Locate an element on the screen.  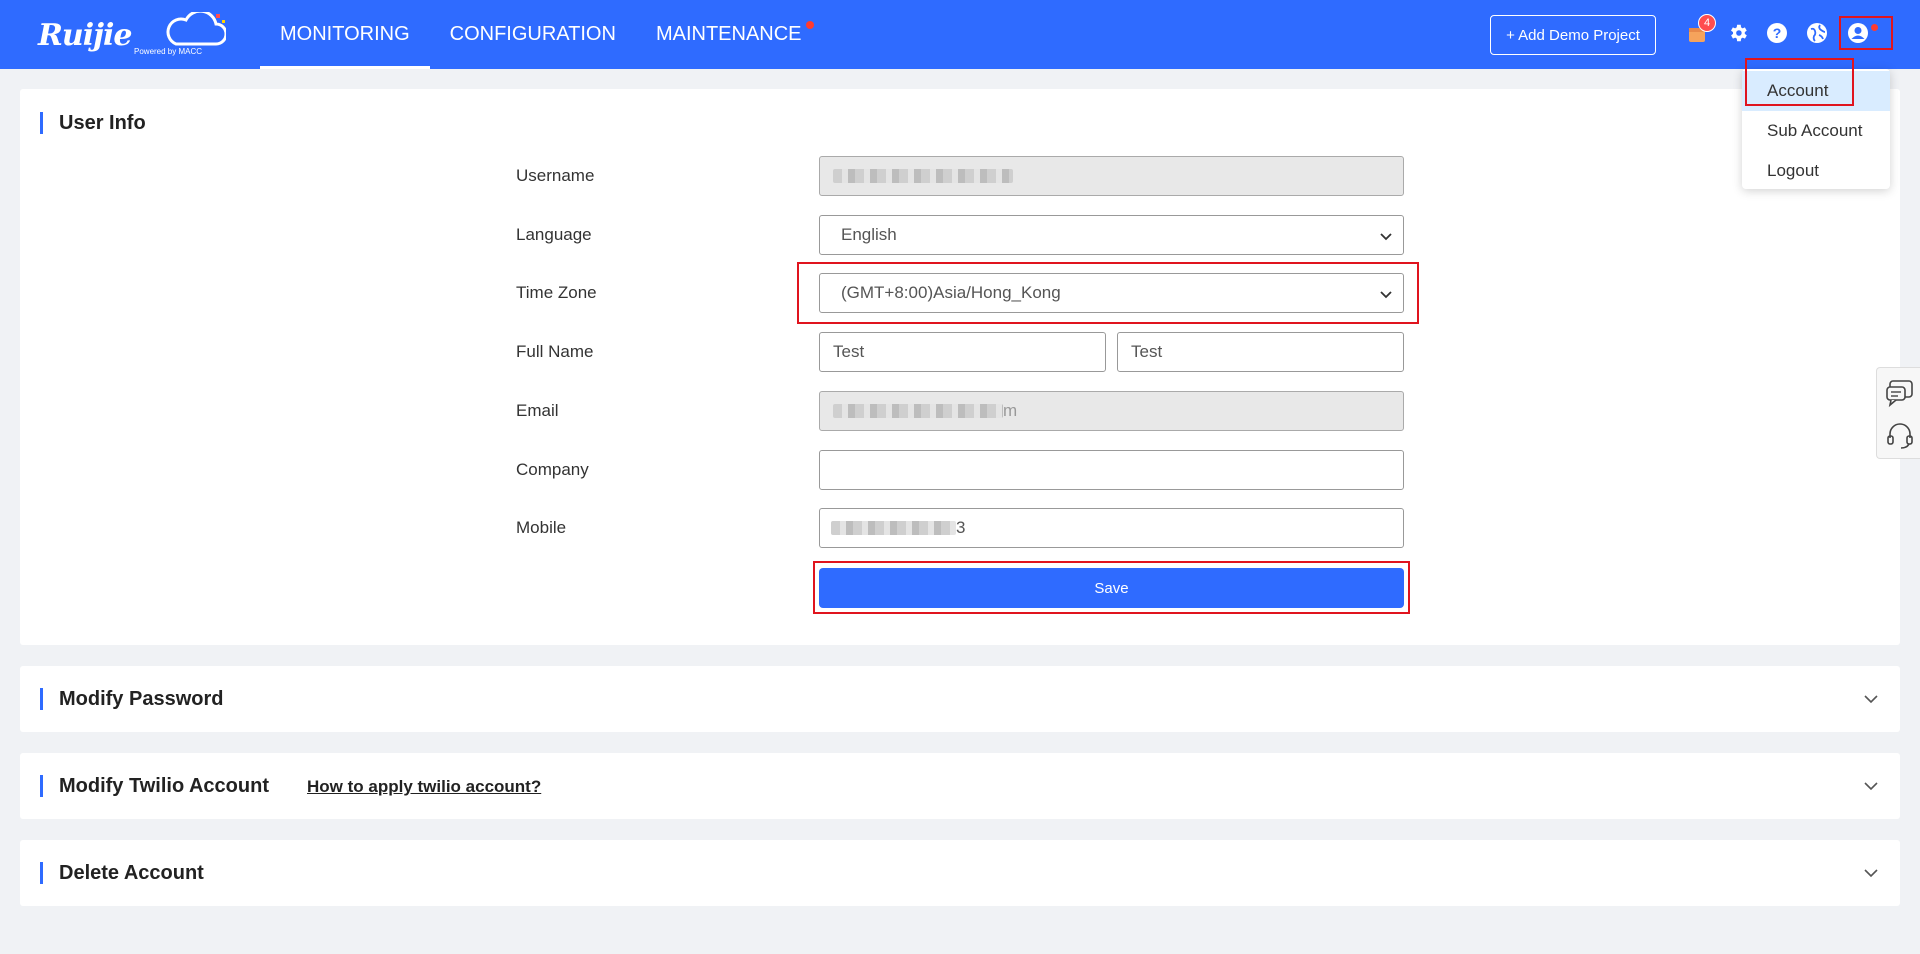
tab-label: MONITORING is located at coordinates (345, 34).